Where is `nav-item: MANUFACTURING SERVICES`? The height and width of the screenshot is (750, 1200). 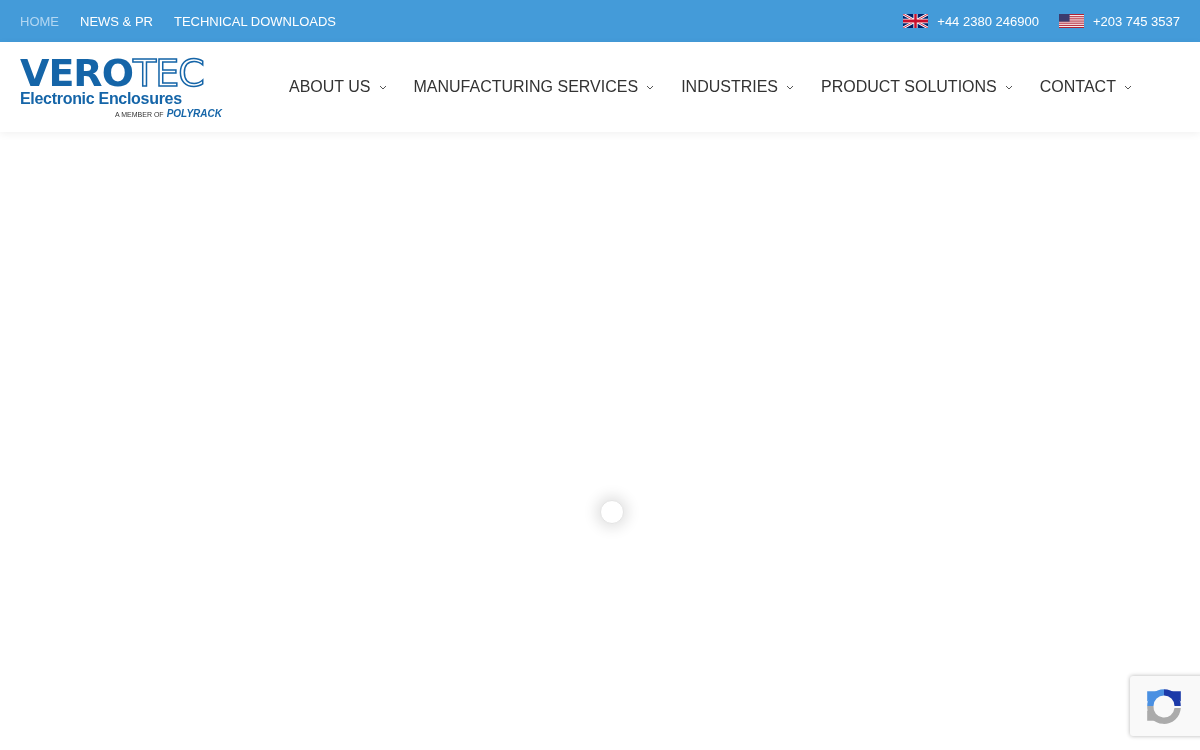 nav-item: MANUFACTURING SERVICES is located at coordinates (534, 87).